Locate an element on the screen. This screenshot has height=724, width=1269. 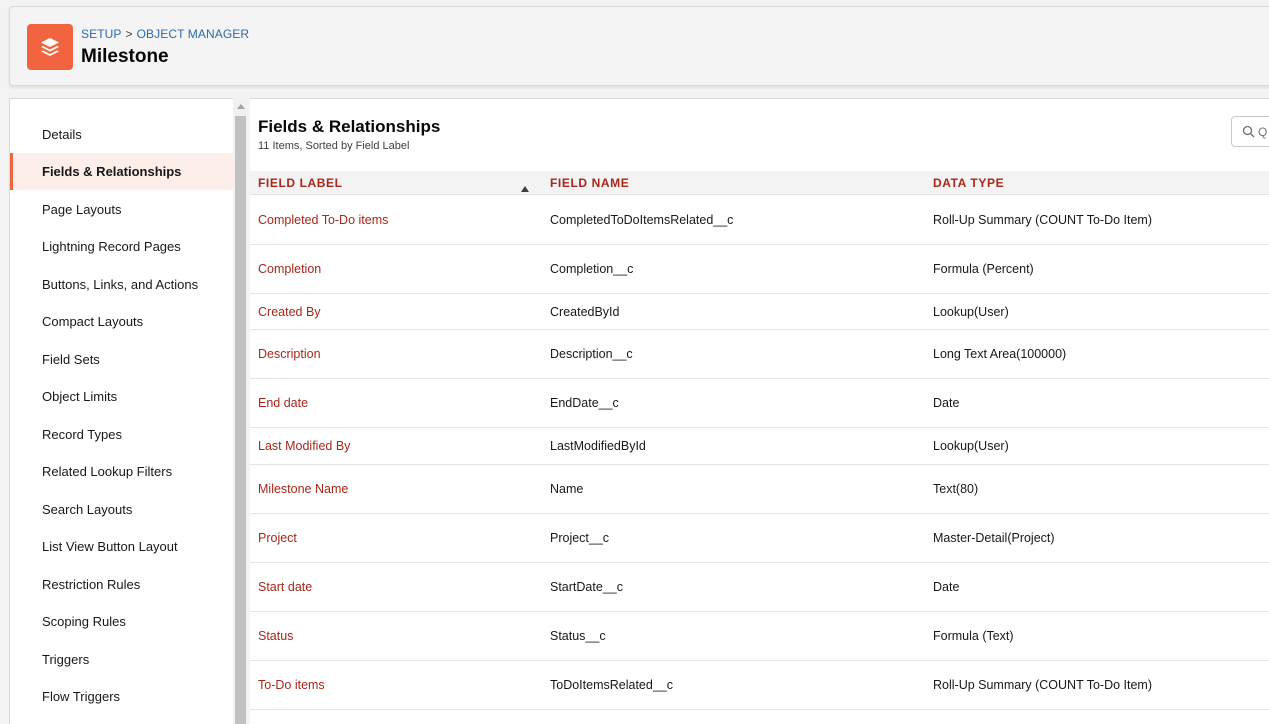
breadcrumb-setup: SETUP is located at coordinates (101, 34).